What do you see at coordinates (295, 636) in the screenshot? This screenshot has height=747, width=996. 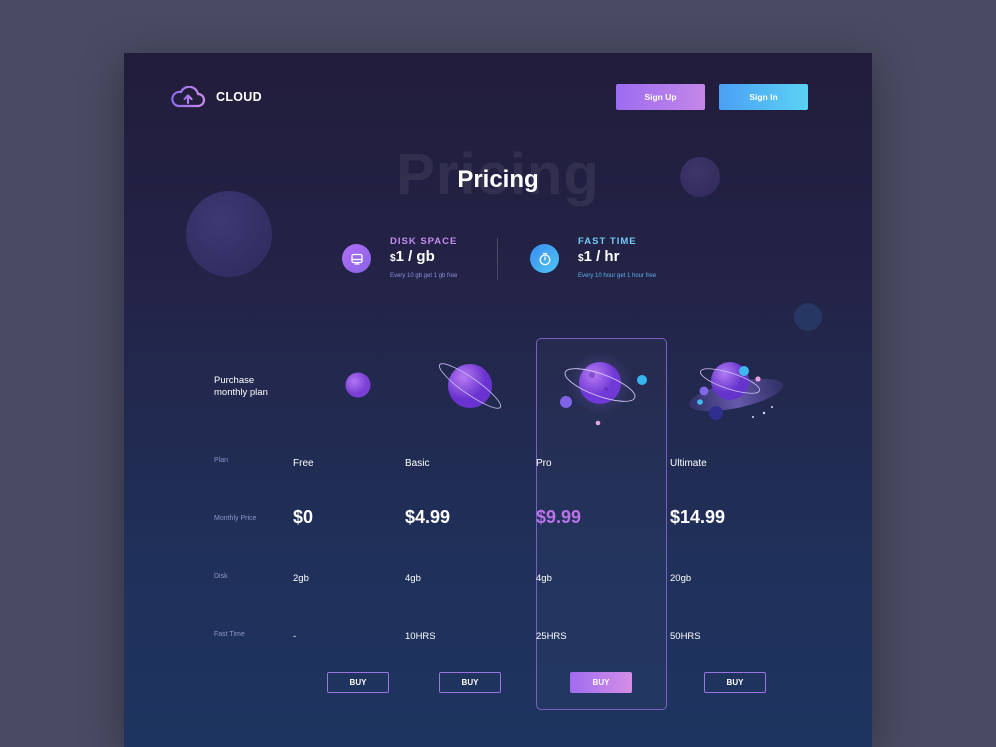 I see `plan-fast-time: -` at bounding box center [295, 636].